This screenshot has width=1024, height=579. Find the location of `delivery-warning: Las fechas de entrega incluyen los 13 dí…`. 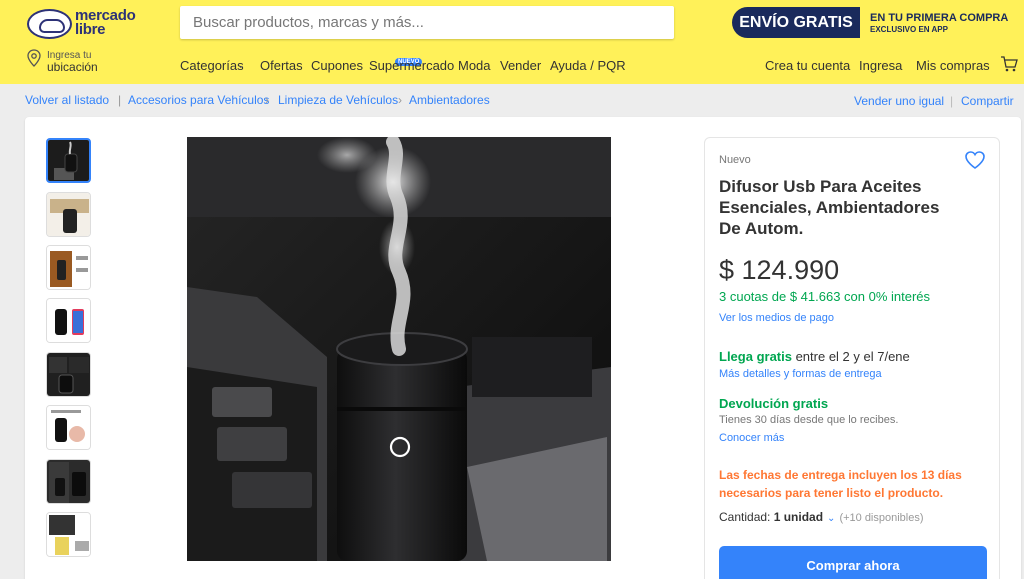

delivery-warning: Las fechas de entrega incluyen los 13 dí… is located at coordinates (840, 484).